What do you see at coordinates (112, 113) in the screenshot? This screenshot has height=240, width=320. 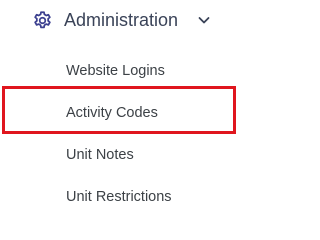 I see `menu-item-activity-codes: Activity Codes` at bounding box center [112, 113].